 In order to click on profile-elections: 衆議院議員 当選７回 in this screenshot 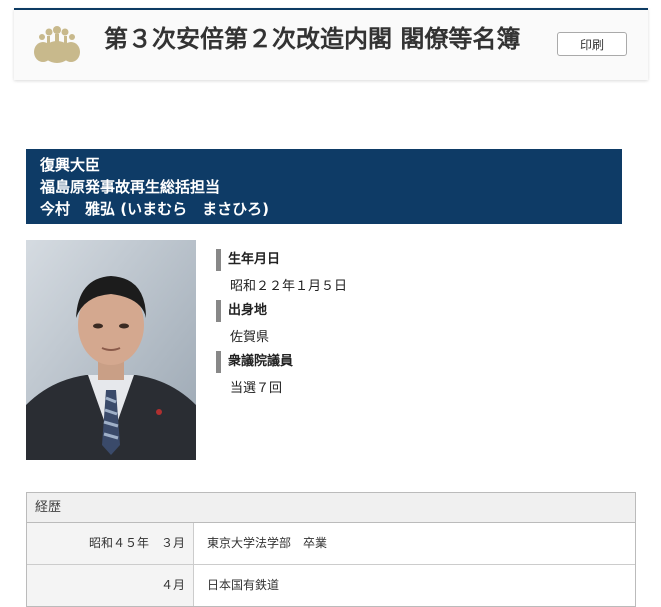, I will do `click(366, 376)`.